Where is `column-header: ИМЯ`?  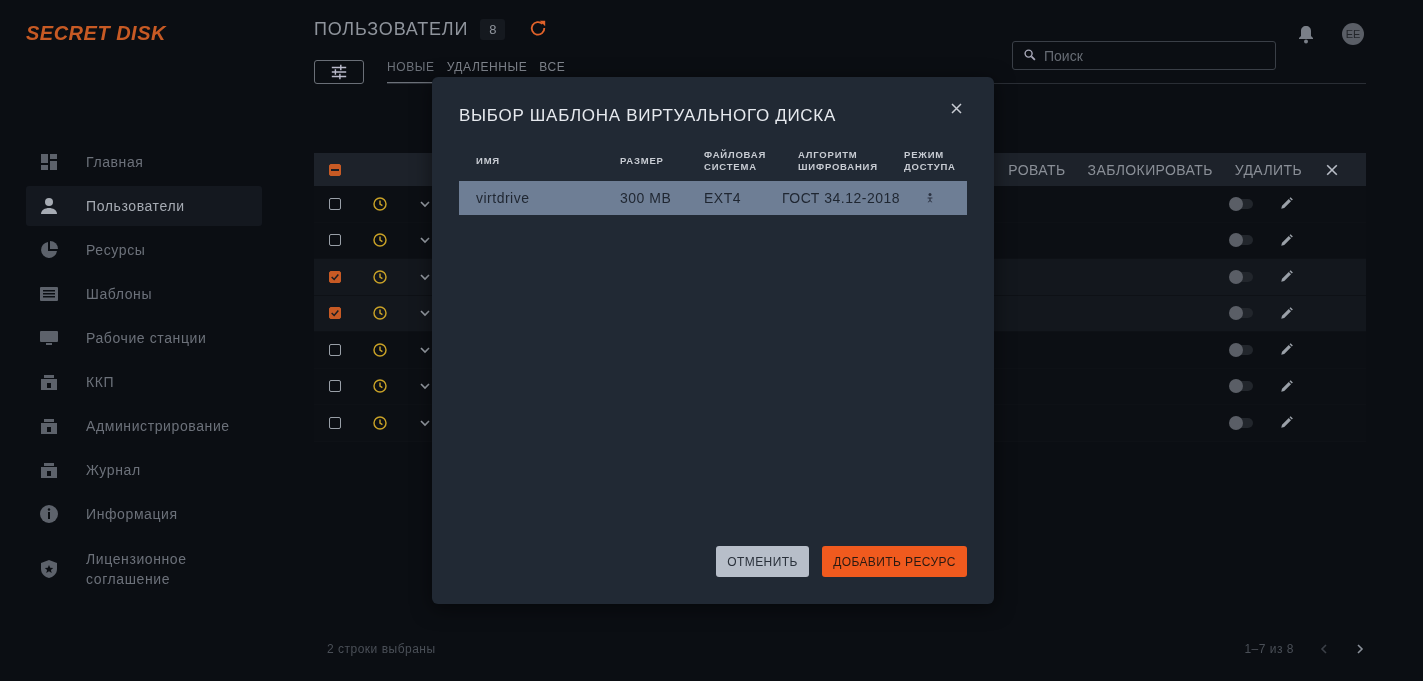
column-header: ИМЯ is located at coordinates (488, 161).